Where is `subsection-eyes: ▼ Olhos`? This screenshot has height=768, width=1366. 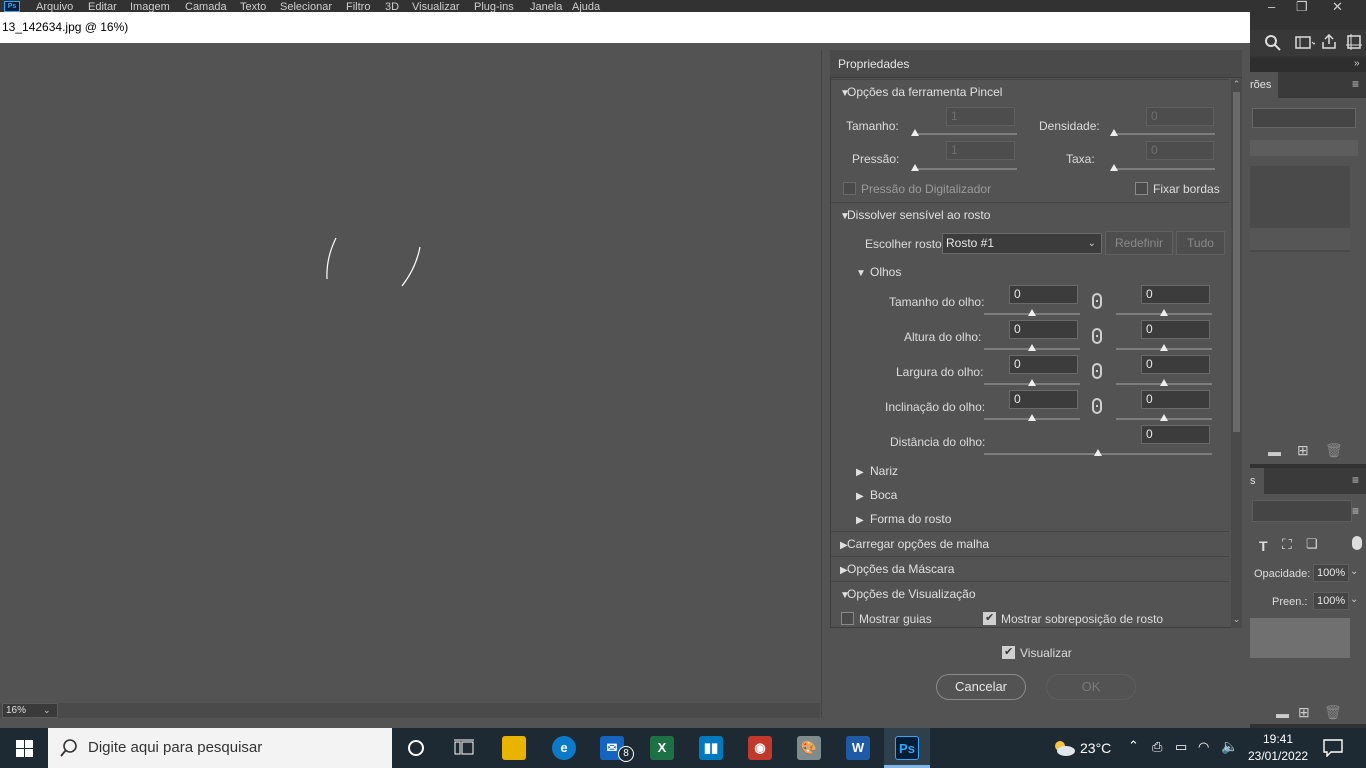
subsection-eyes: ▼ Olhos is located at coordinates (878, 273).